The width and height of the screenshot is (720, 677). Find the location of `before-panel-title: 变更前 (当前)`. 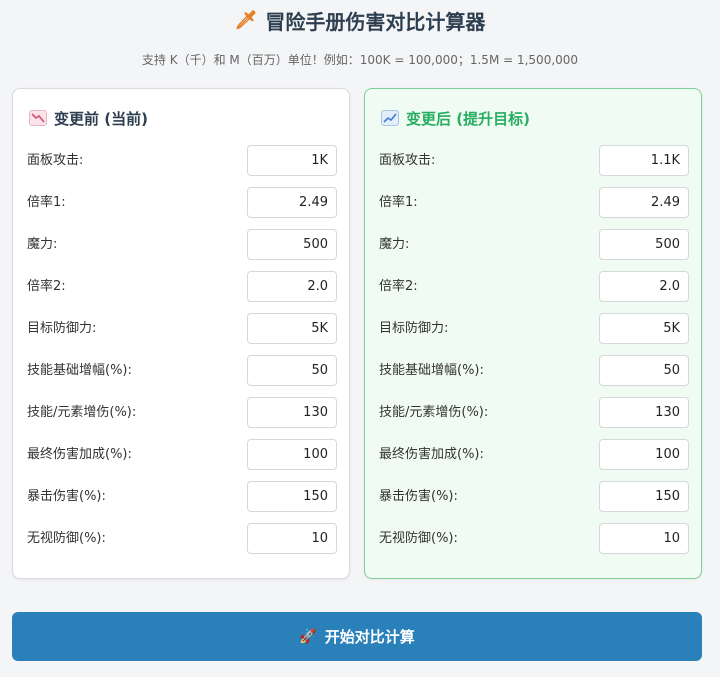

before-panel-title: 变更前 (当前) is located at coordinates (88, 118).